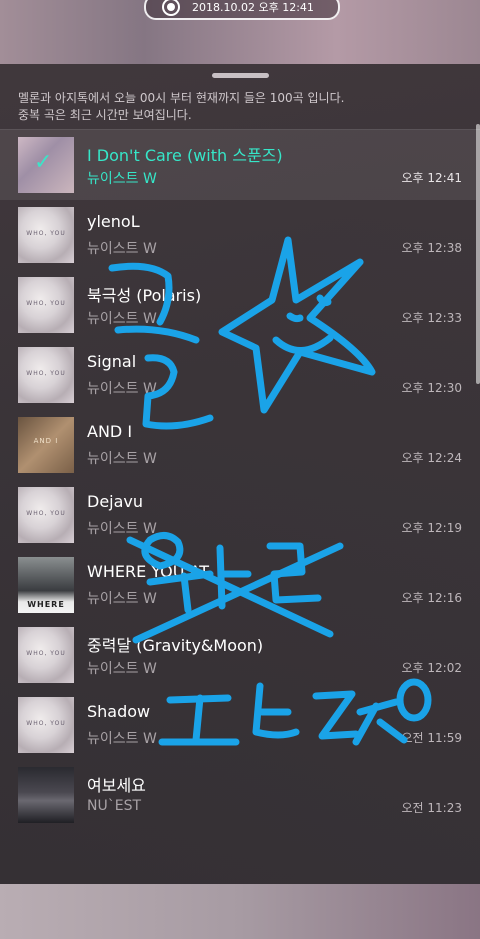 The width and height of the screenshot is (480, 939). What do you see at coordinates (431, 248) in the screenshot?
I see `played-time: 오후 12:38` at bounding box center [431, 248].